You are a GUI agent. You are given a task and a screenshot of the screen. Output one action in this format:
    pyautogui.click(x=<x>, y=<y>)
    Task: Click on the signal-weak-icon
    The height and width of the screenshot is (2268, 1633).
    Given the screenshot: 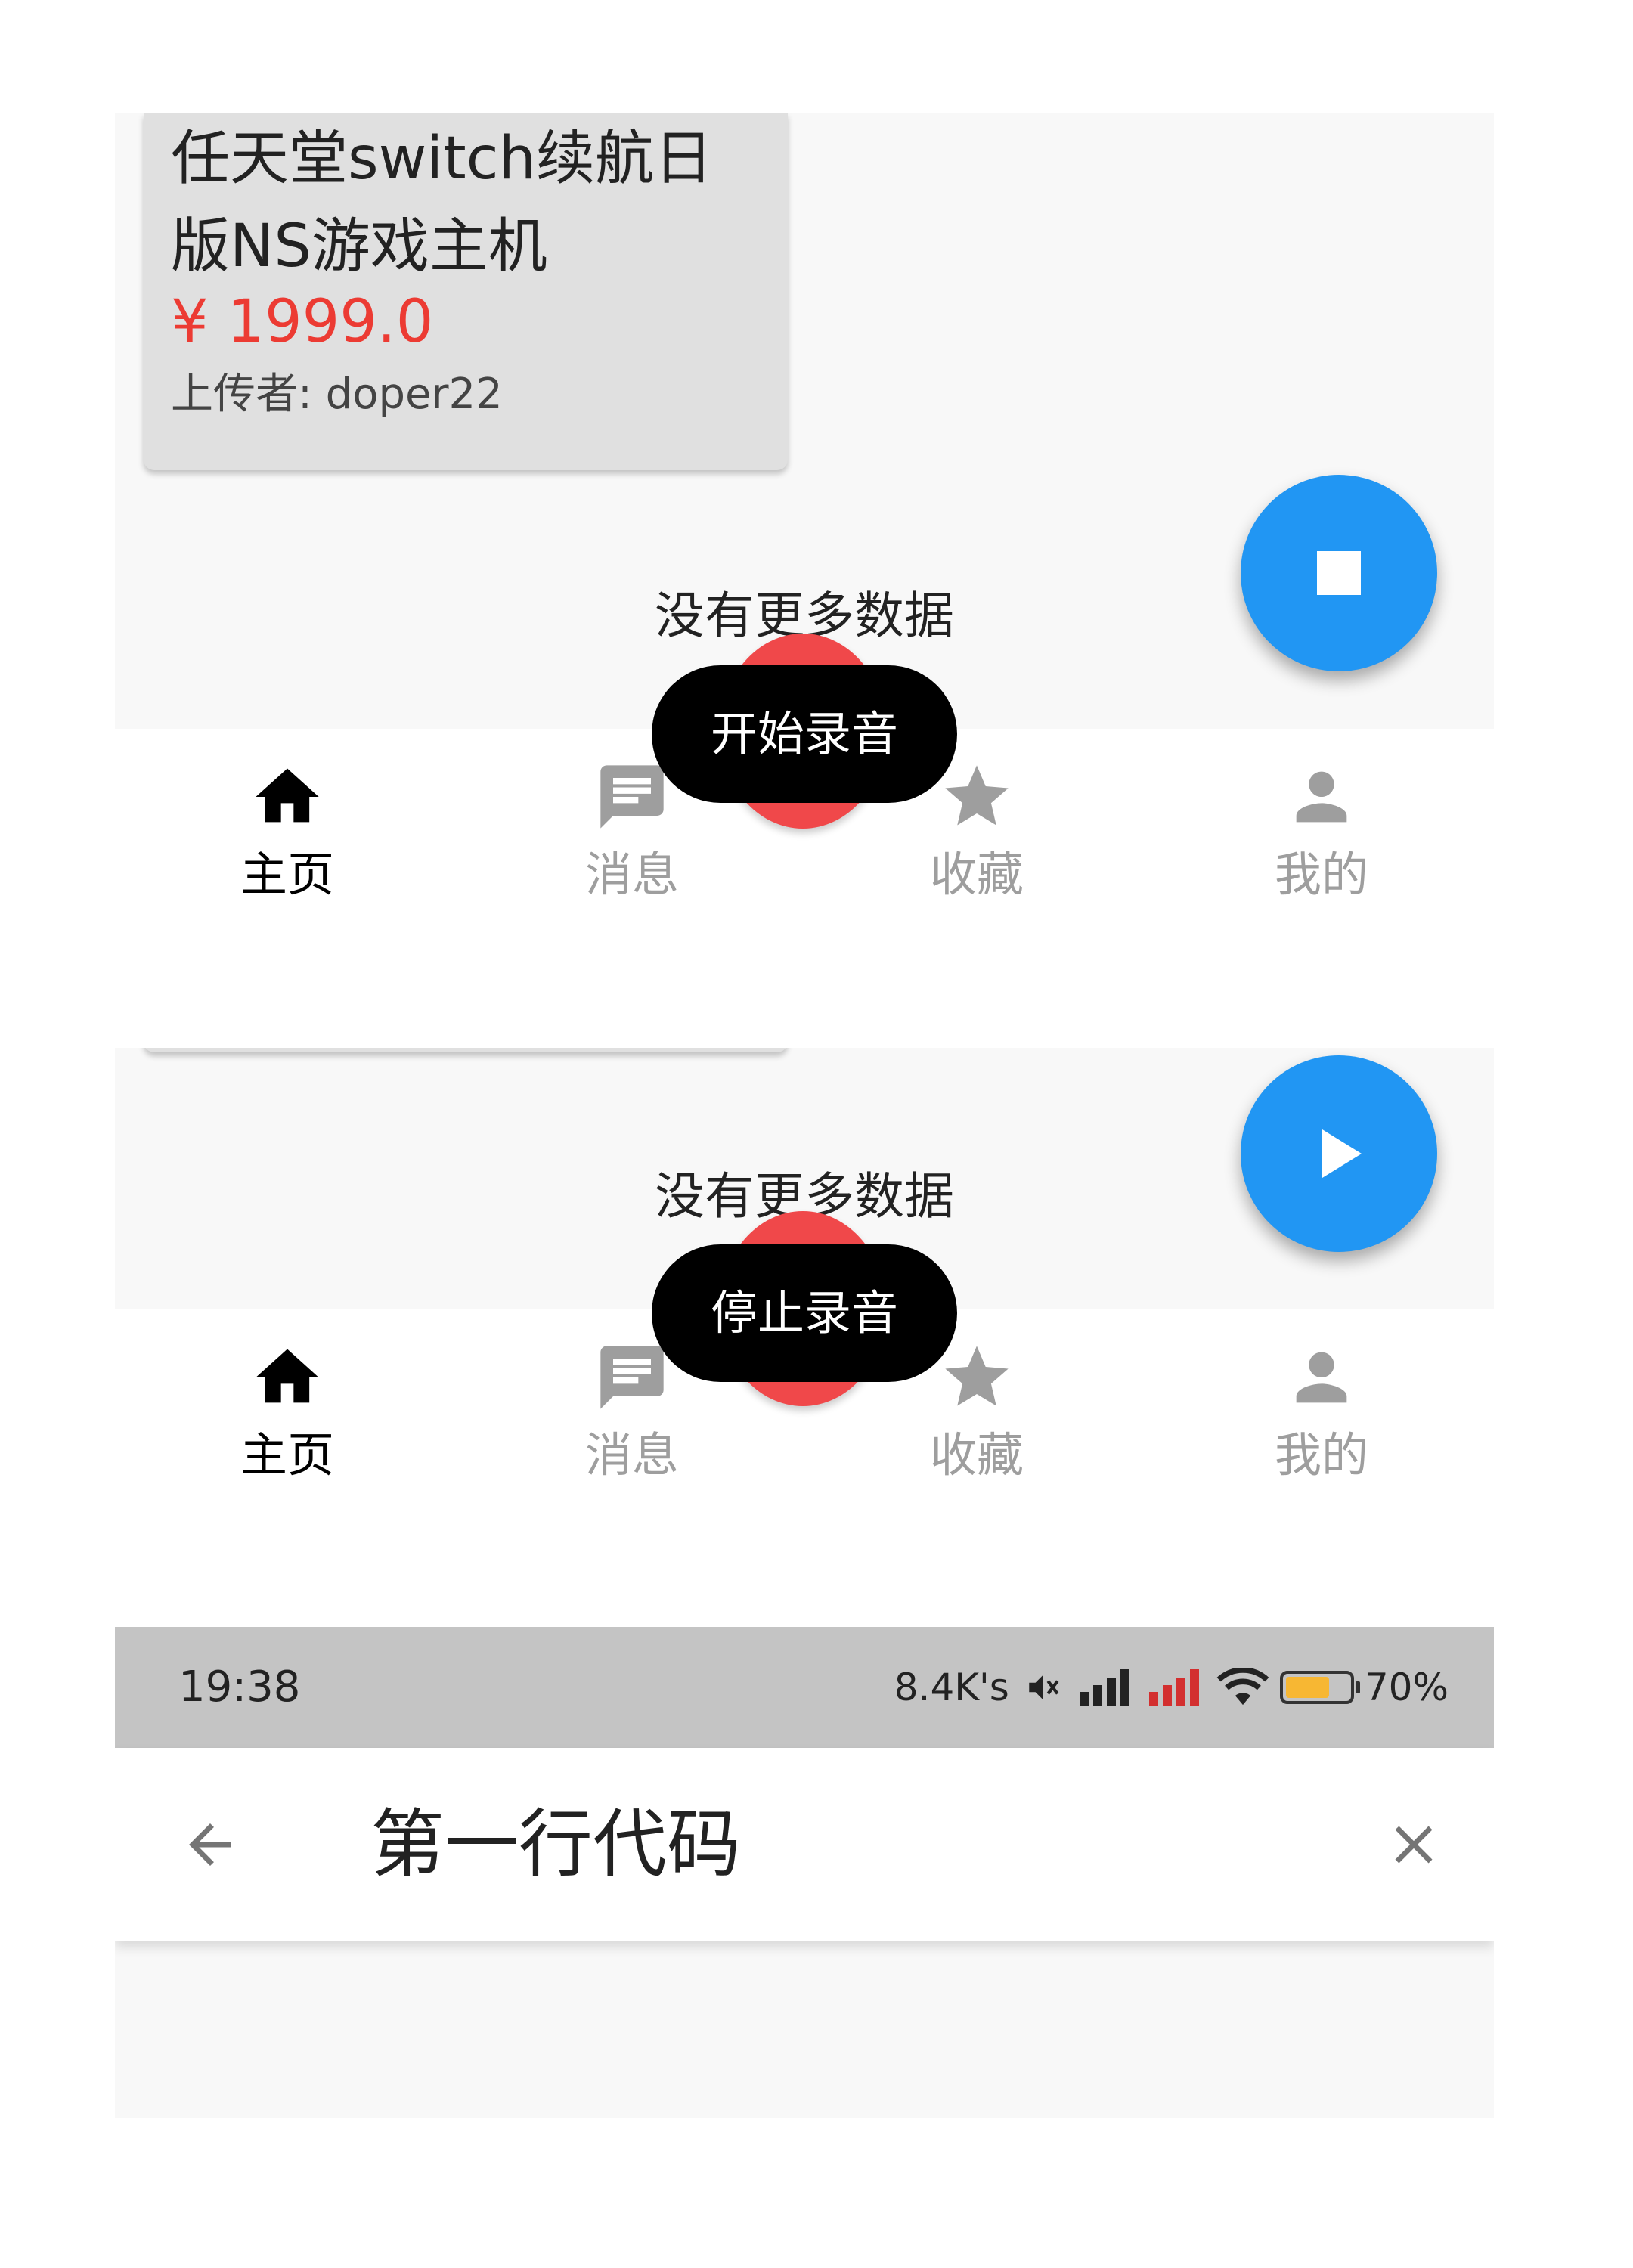 What is the action you would take?
    pyautogui.click(x=1173, y=1688)
    